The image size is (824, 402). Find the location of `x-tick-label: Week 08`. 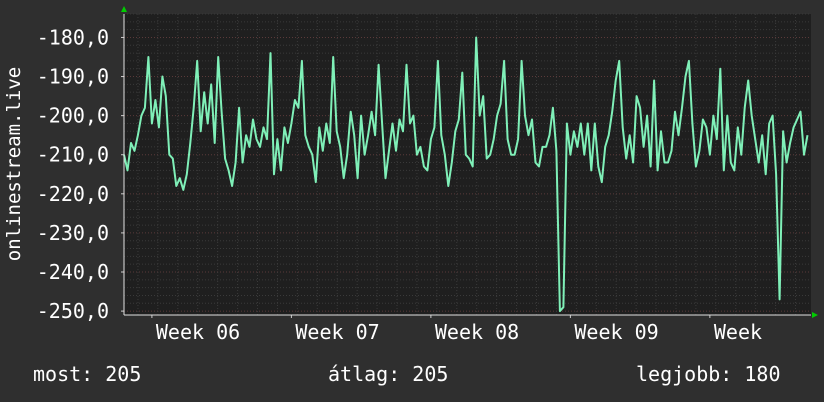

x-tick-label: Week 08 is located at coordinates (477, 332).